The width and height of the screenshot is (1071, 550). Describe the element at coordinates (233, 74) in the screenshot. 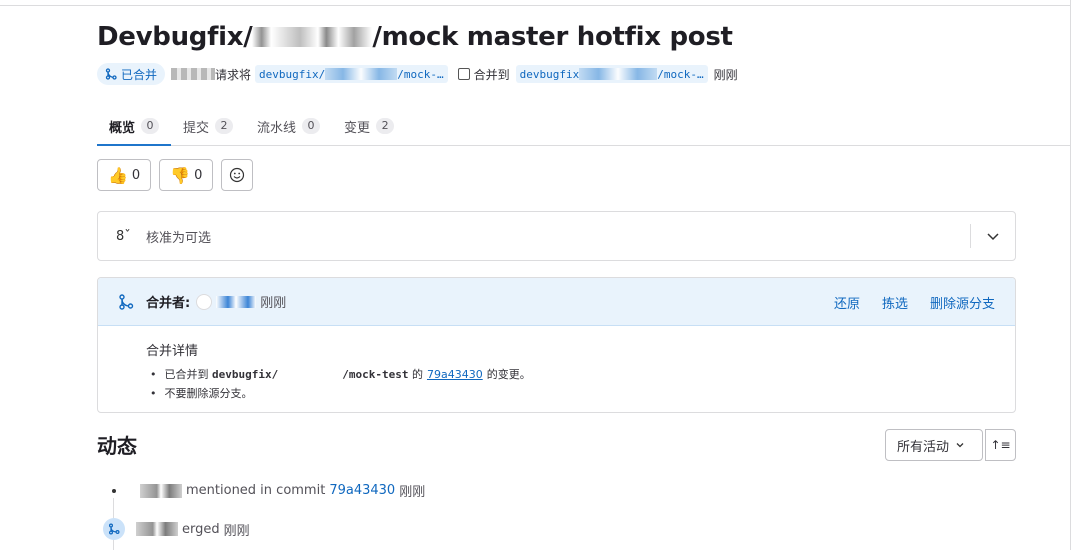

I see `request-text: 请求将` at that location.